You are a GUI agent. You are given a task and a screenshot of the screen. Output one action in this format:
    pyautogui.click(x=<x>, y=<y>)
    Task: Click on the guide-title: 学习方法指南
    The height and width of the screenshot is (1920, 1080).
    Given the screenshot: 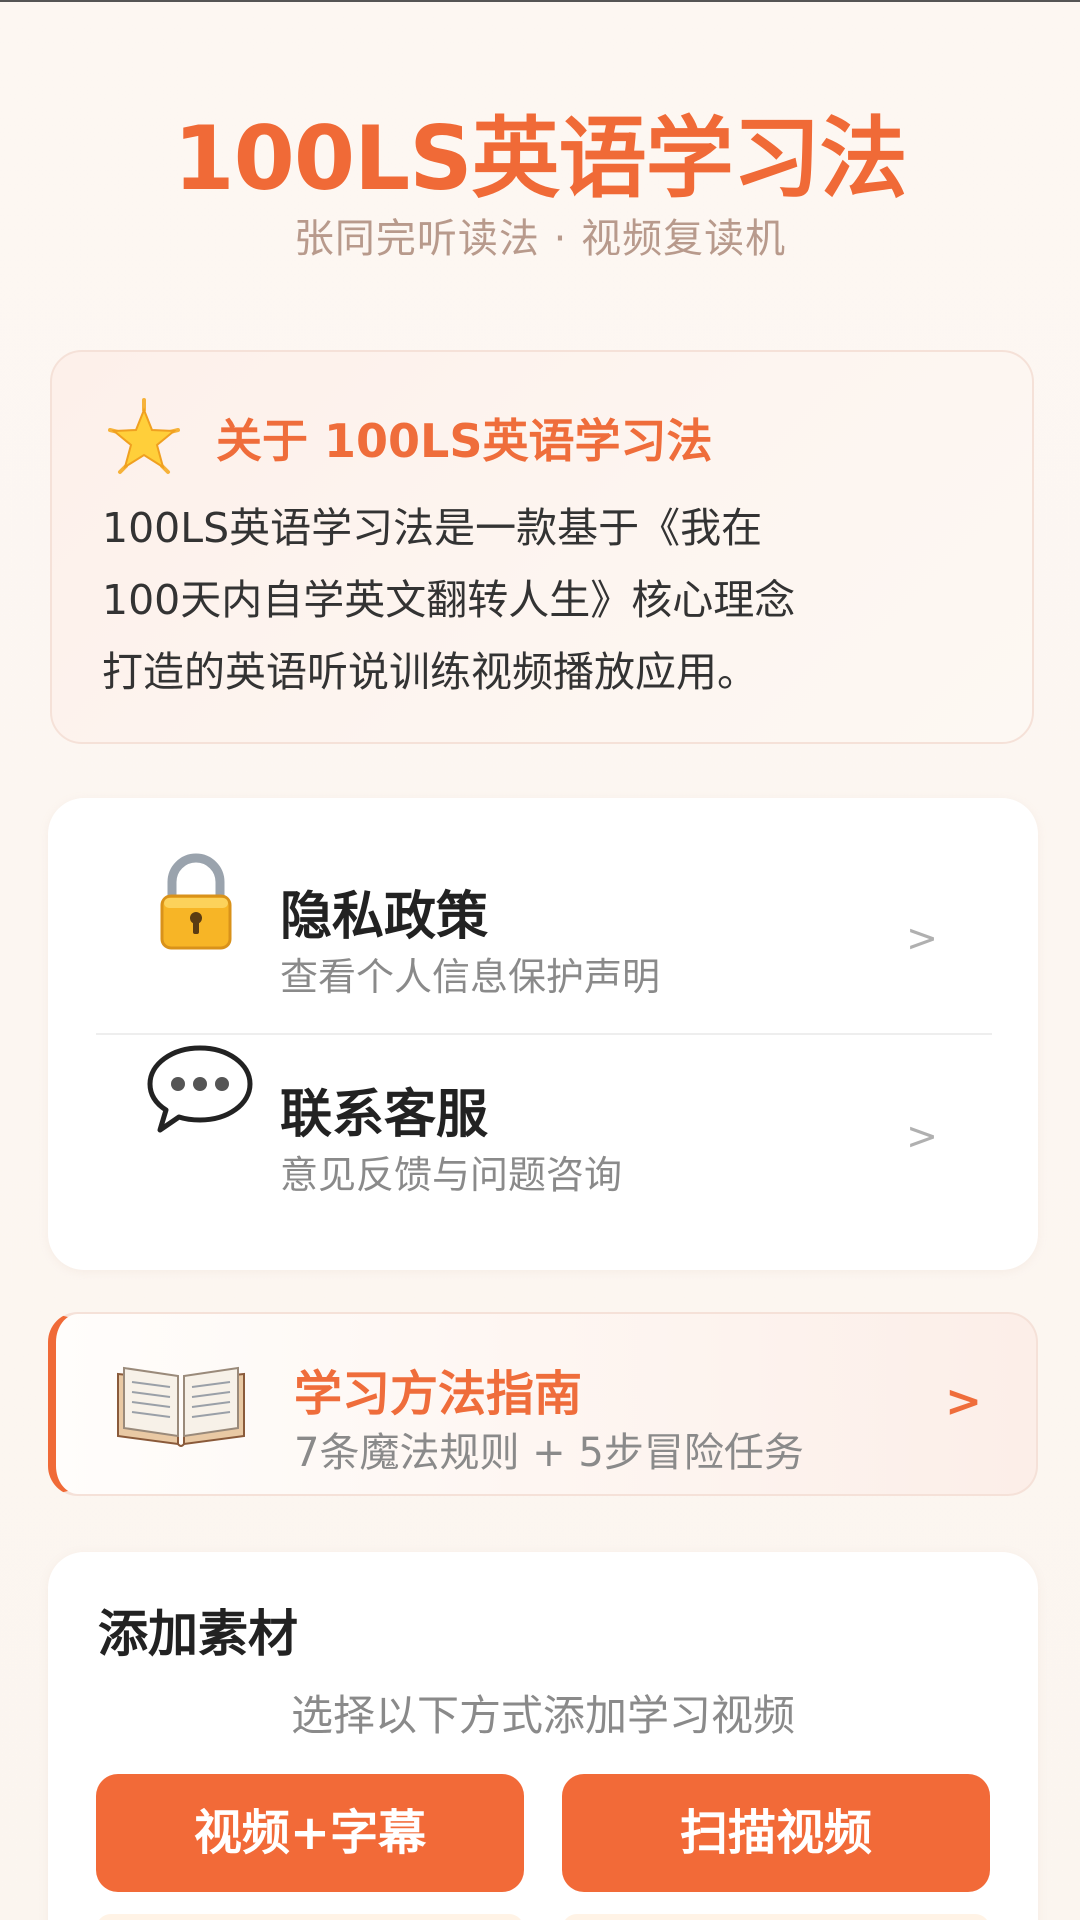 What is the action you would take?
    pyautogui.click(x=438, y=1394)
    